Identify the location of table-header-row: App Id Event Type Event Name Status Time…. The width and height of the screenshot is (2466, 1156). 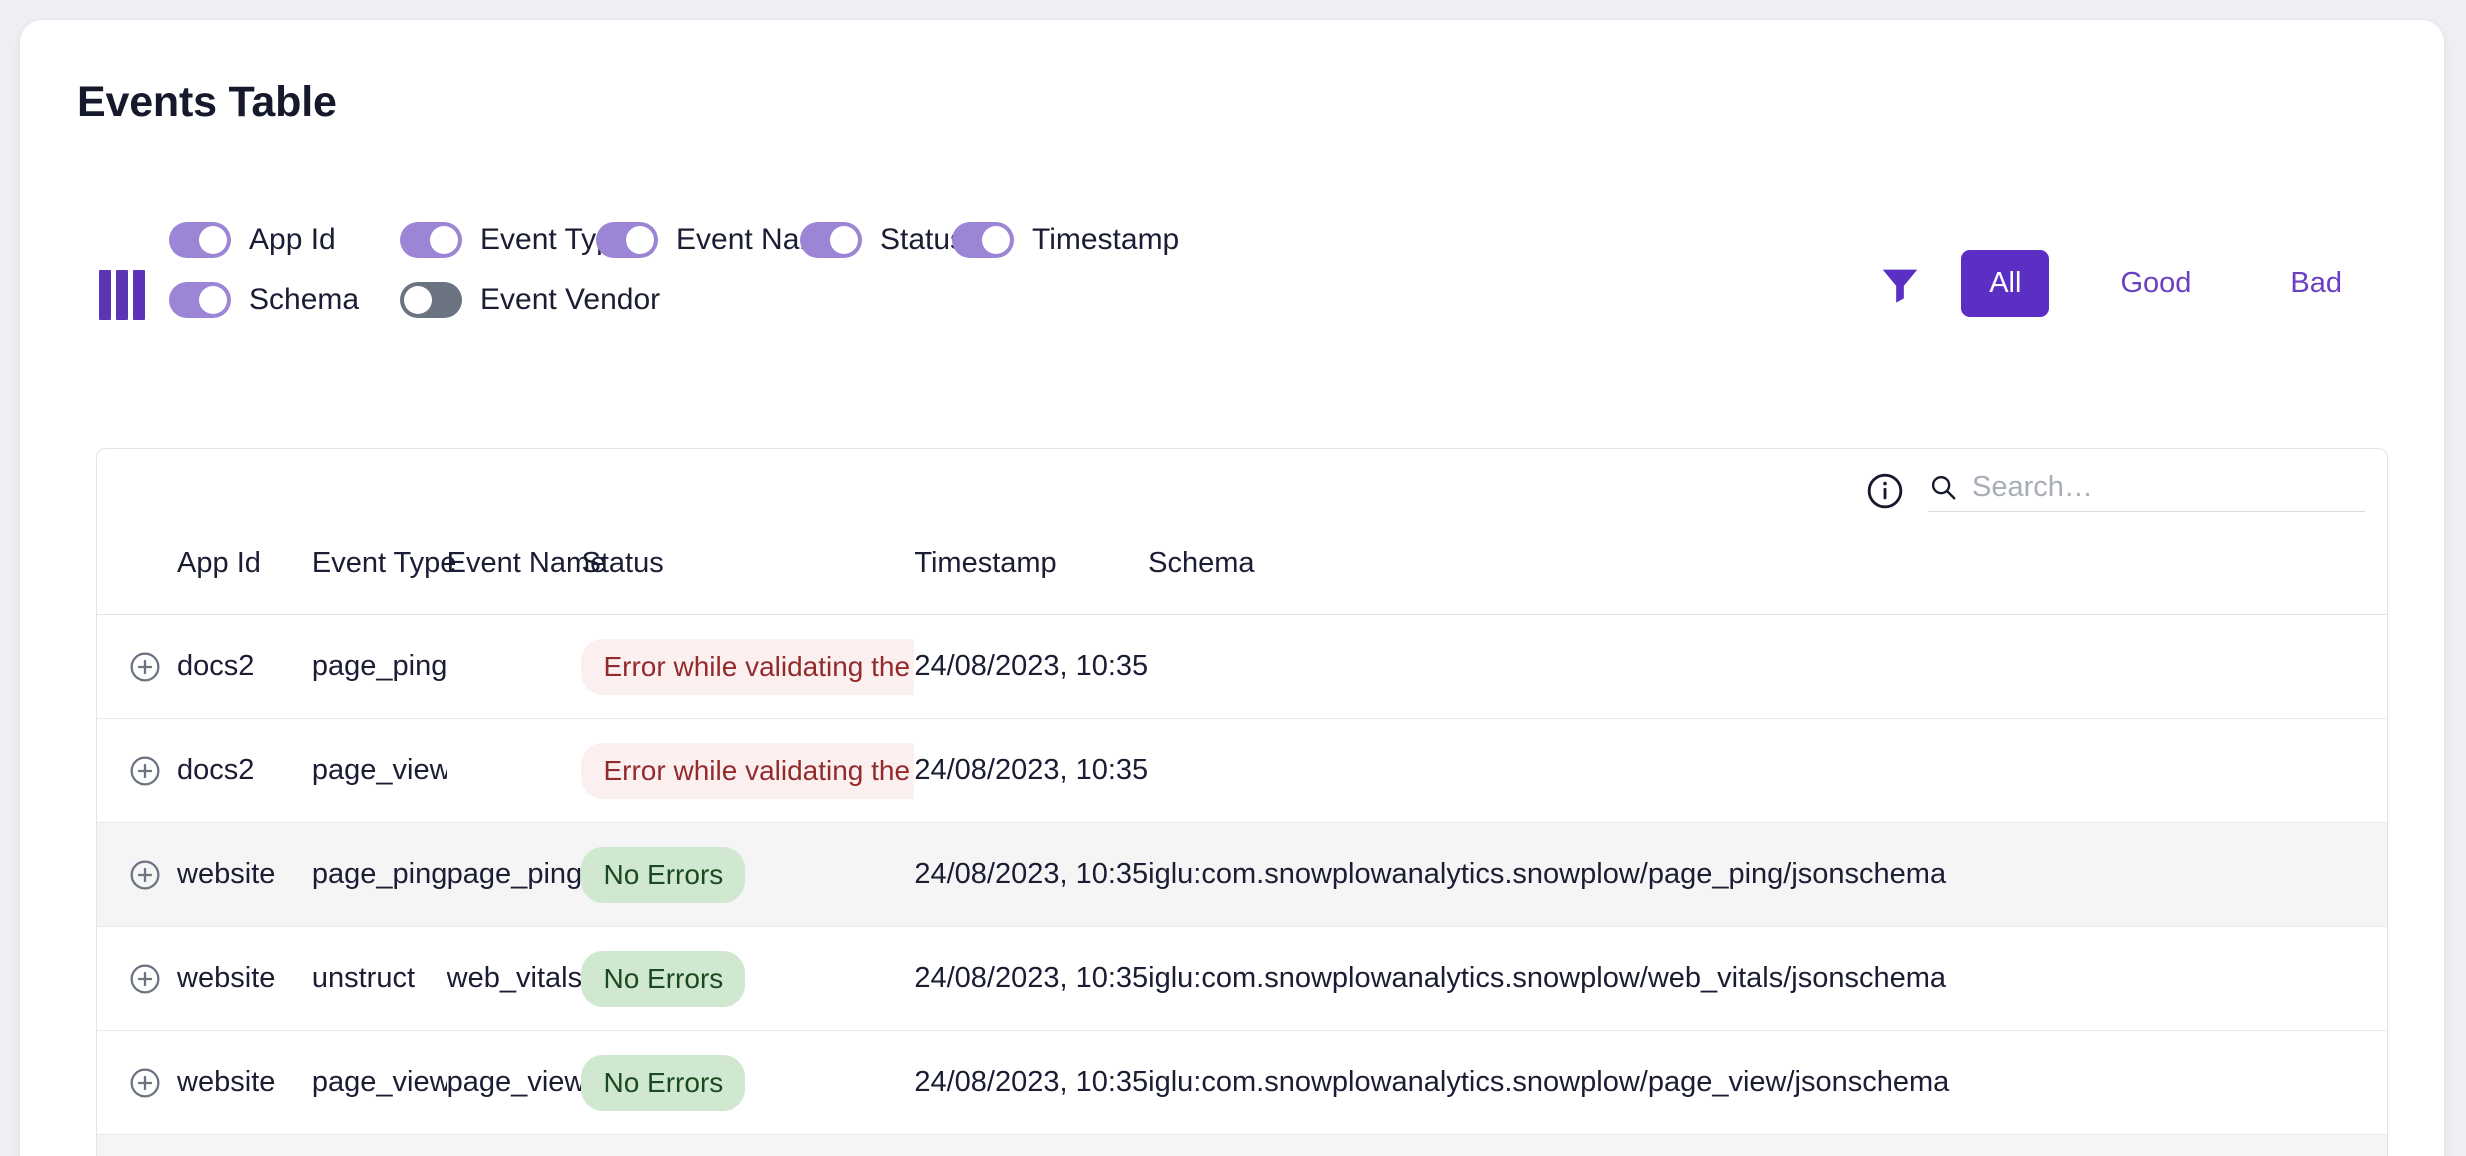
(1242, 574).